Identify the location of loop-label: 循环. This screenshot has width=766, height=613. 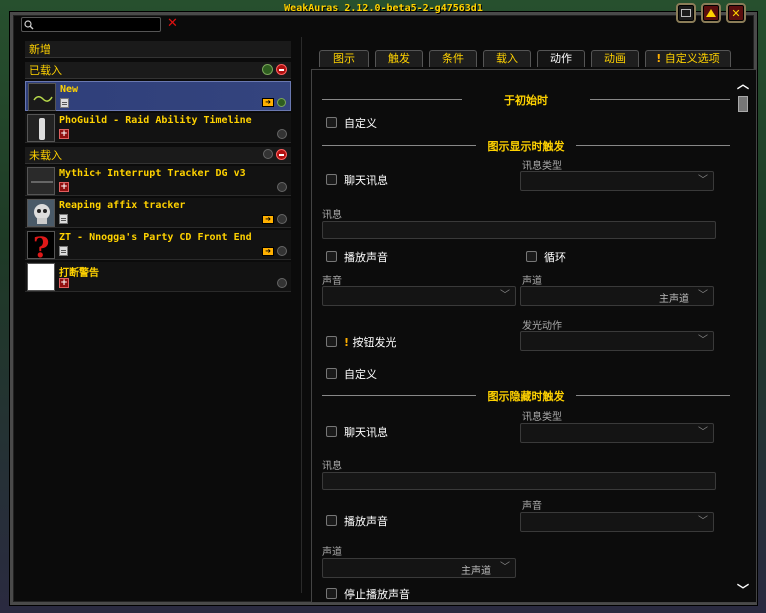
(555, 257).